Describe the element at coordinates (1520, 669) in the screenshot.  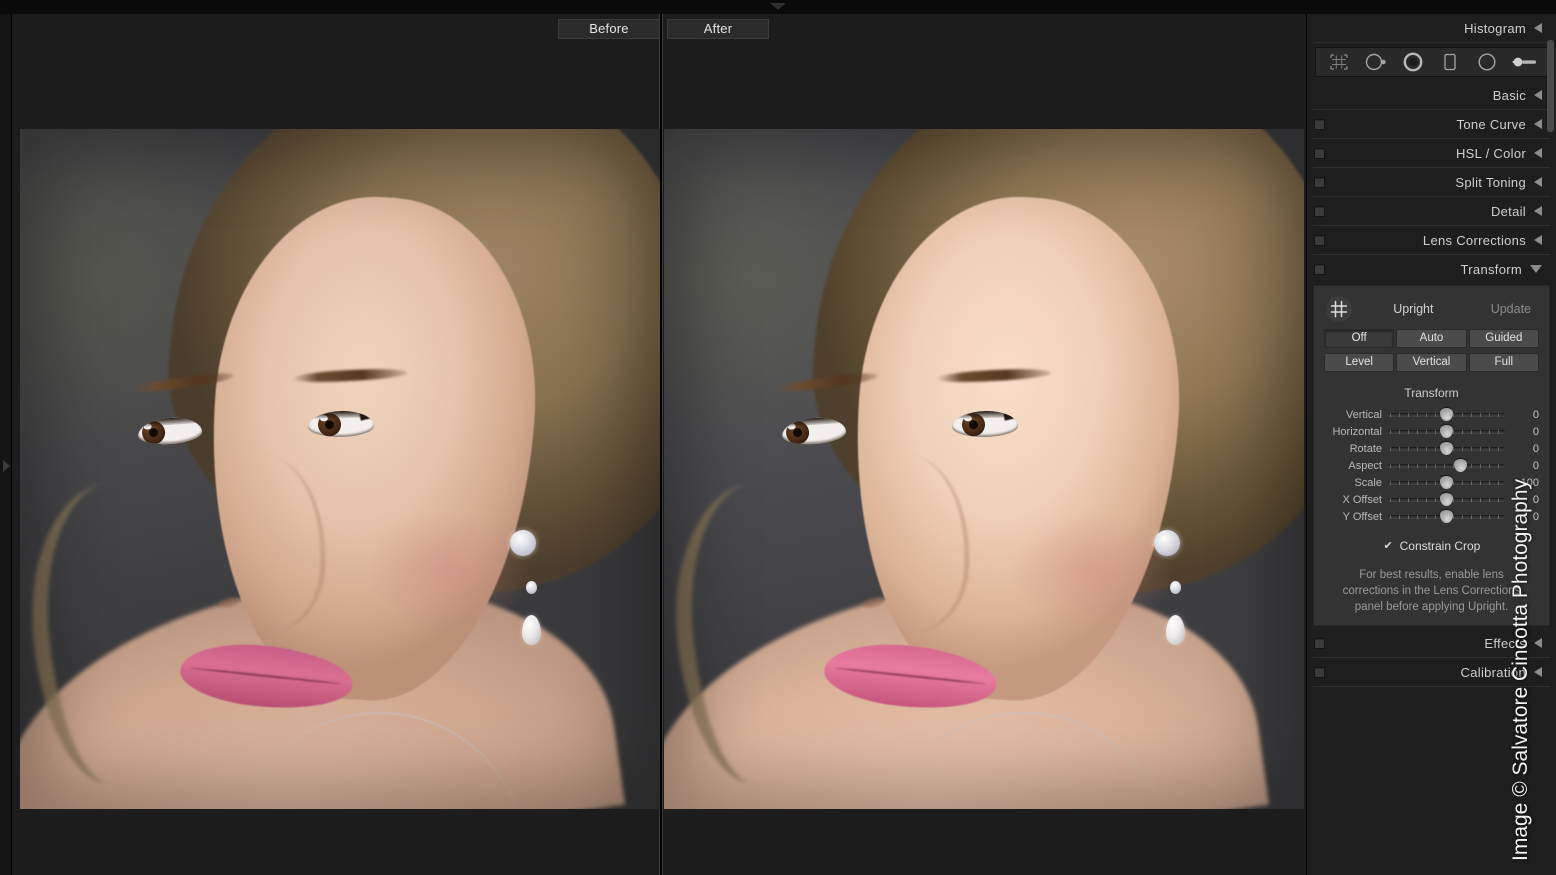
I see `watermark-text: Image © Salvatore Cincotta Photography` at that location.